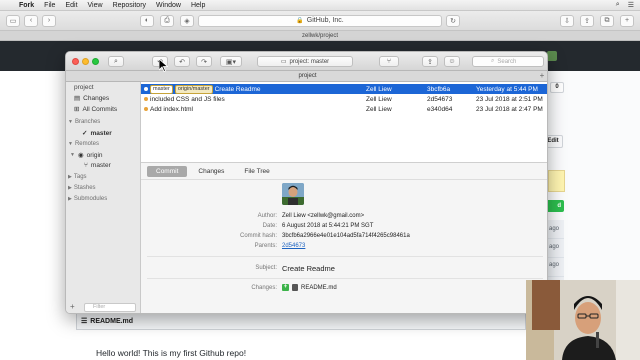 The height and width of the screenshot is (360, 640). What do you see at coordinates (13, 20) in the screenshot?
I see `sidebar-toggle-icon: ▭` at bounding box center [13, 20].